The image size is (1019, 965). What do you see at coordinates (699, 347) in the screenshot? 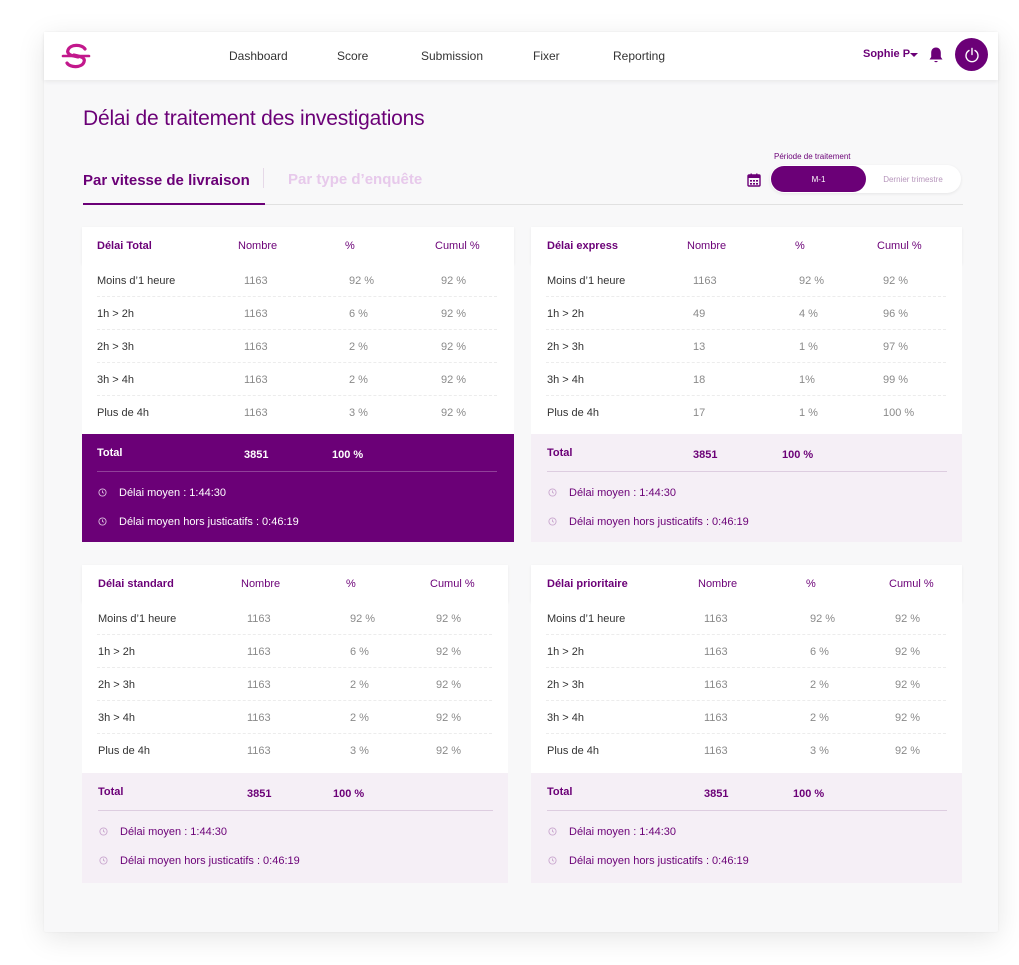
I see `row-value: 13` at bounding box center [699, 347].